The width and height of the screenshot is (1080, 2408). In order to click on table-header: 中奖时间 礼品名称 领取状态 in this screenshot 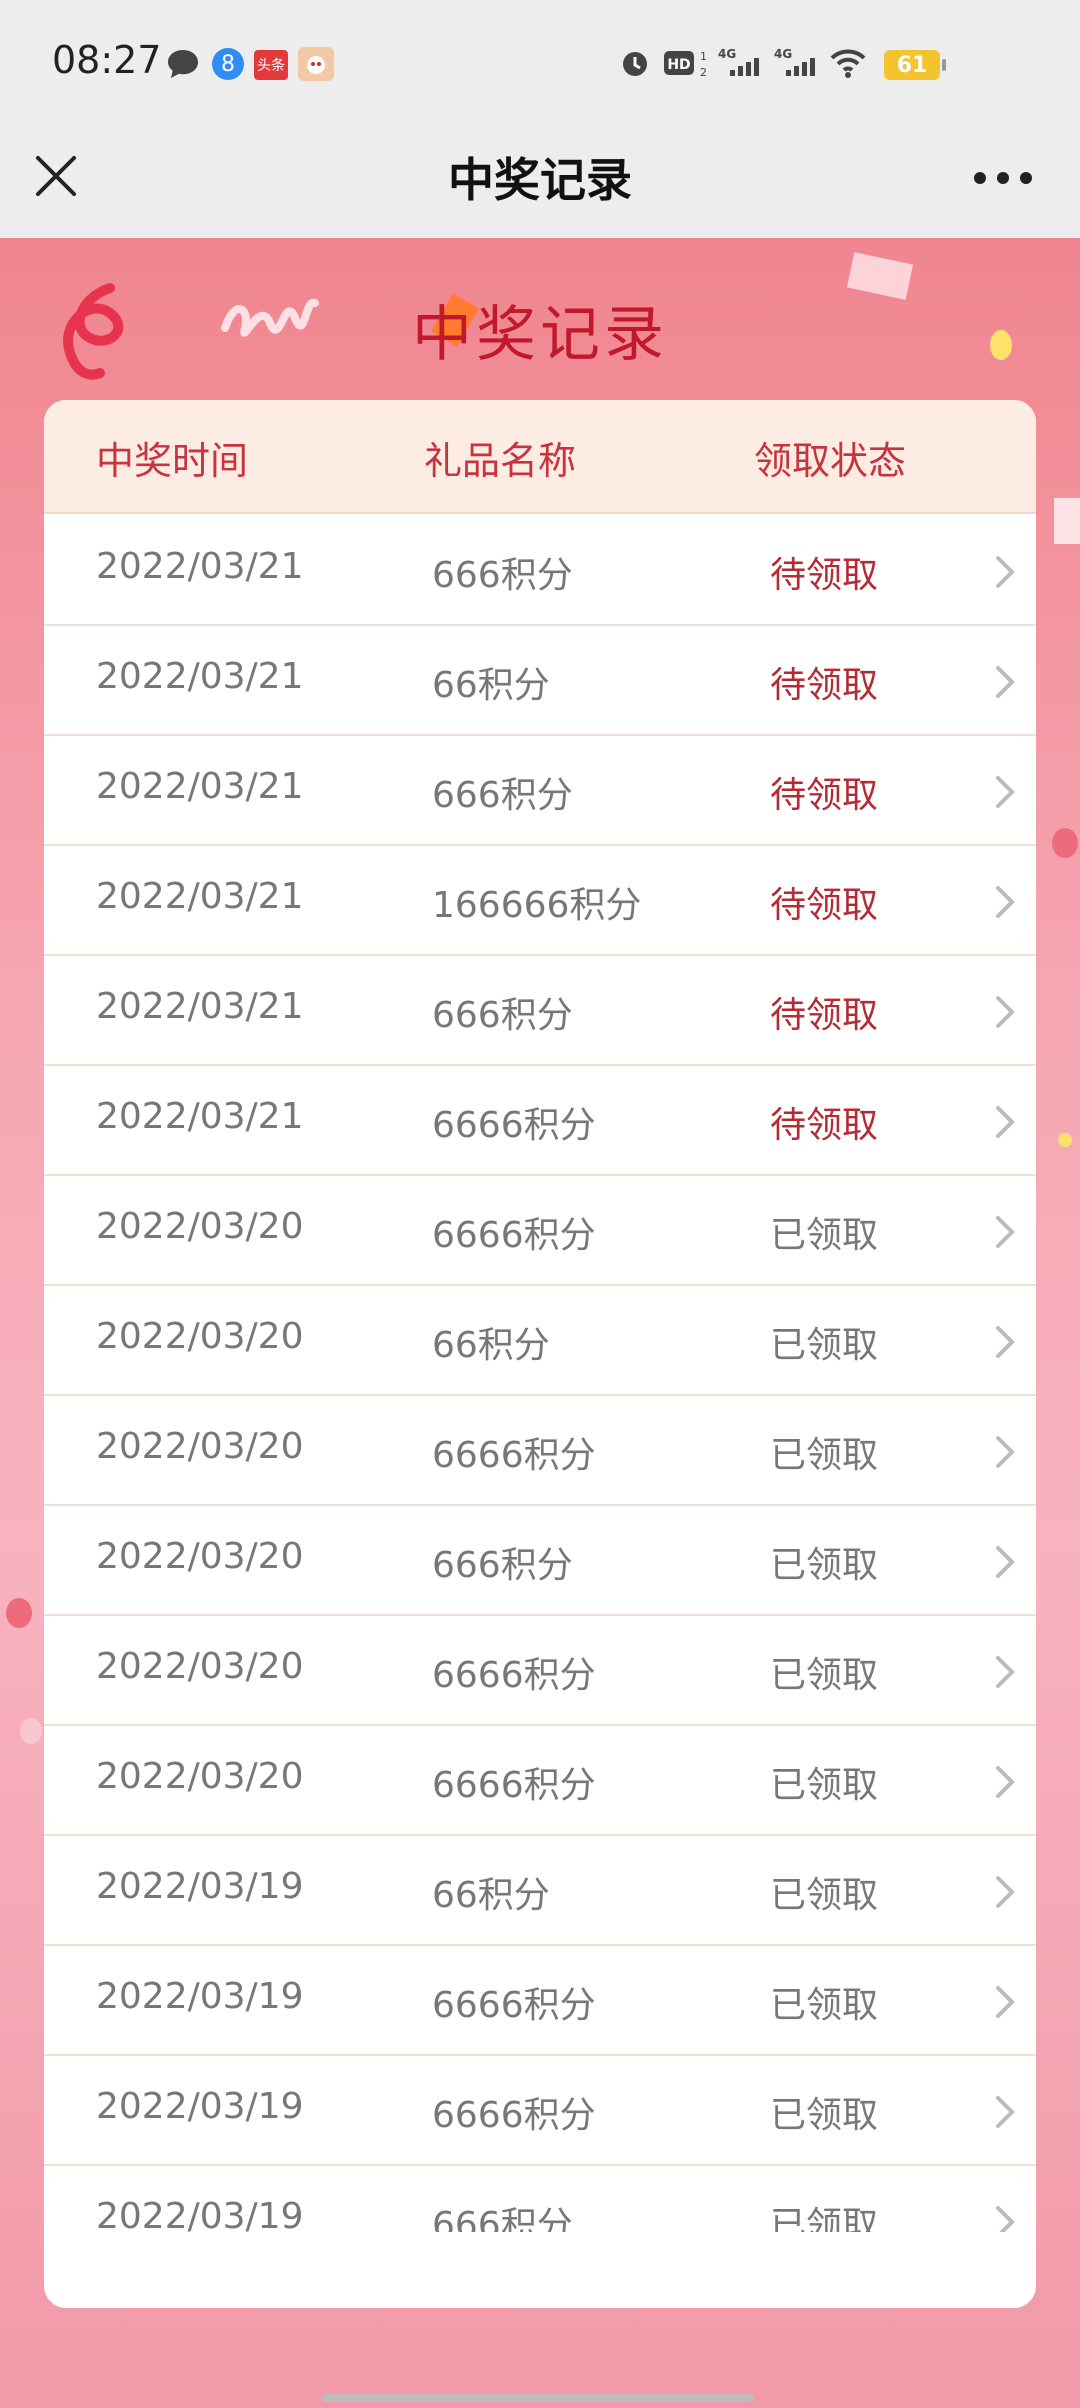, I will do `click(540, 457)`.